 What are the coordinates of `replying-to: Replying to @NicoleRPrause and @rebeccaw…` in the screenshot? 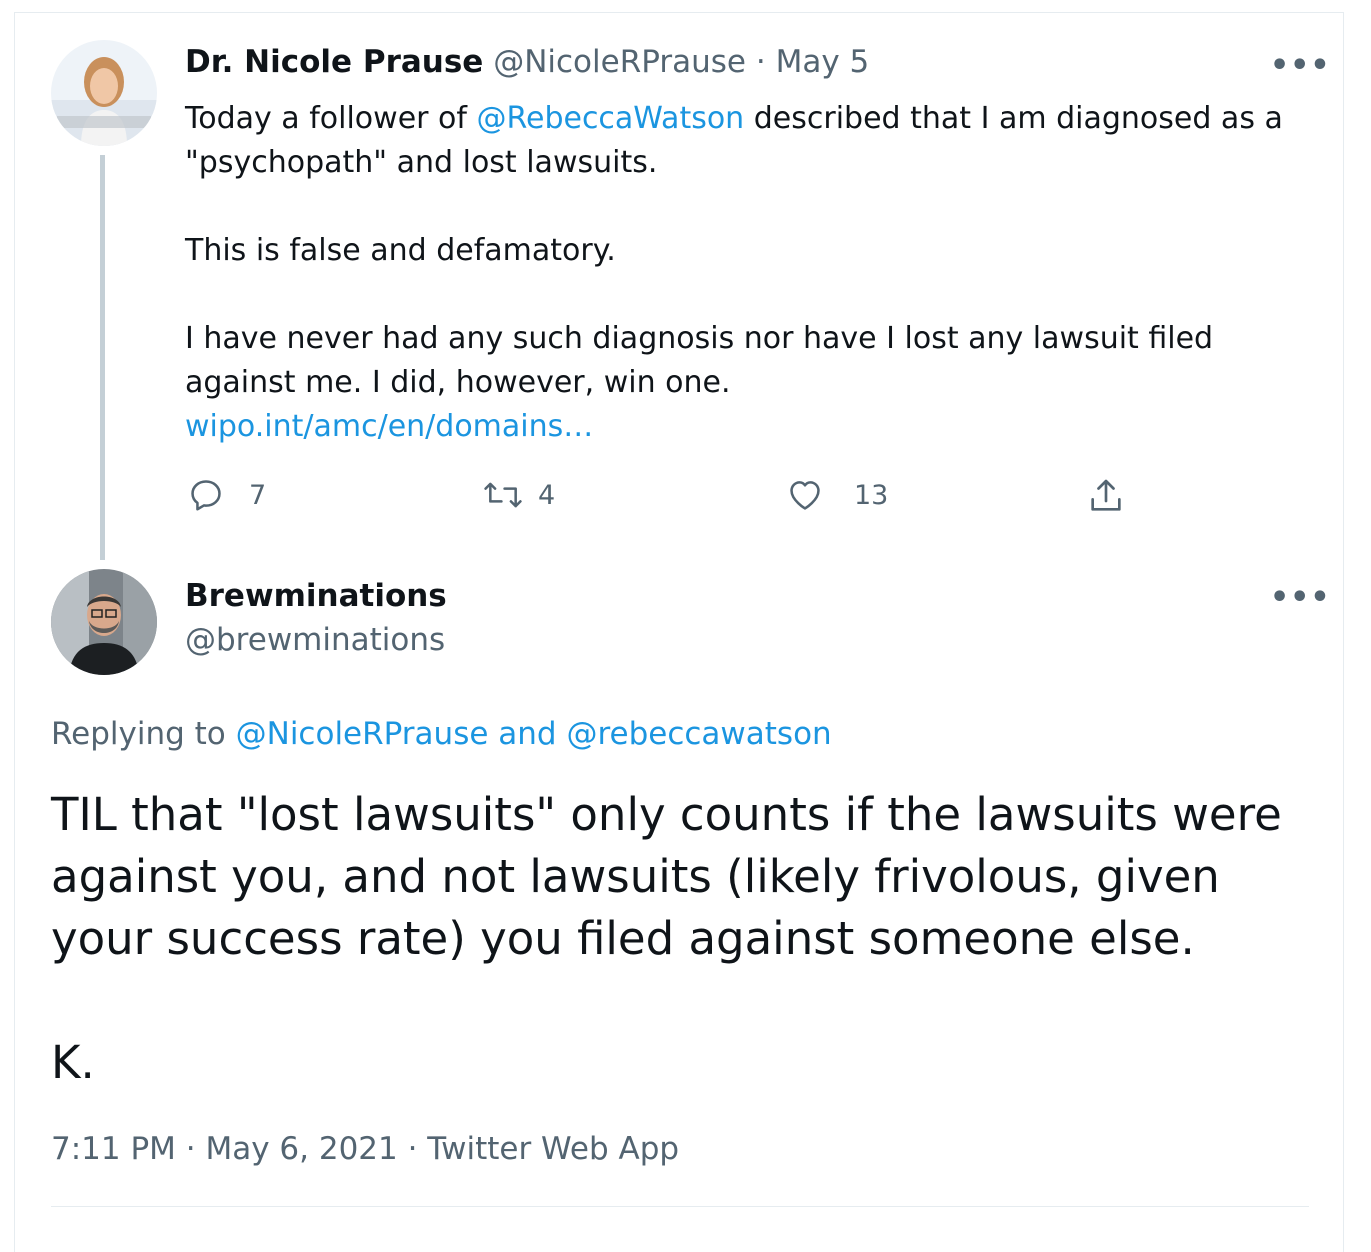 It's located at (441, 734).